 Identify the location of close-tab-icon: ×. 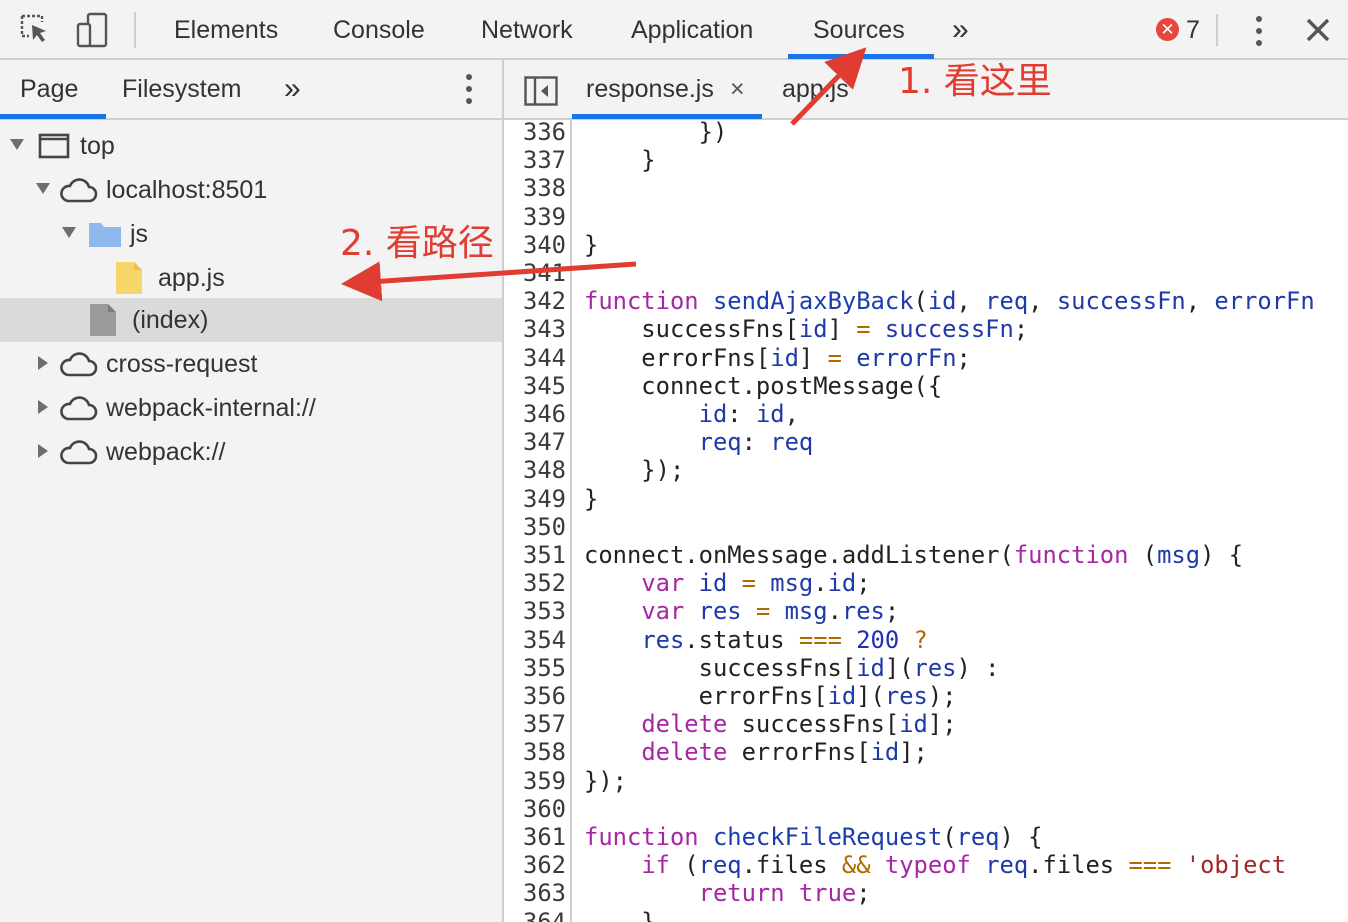
(737, 89).